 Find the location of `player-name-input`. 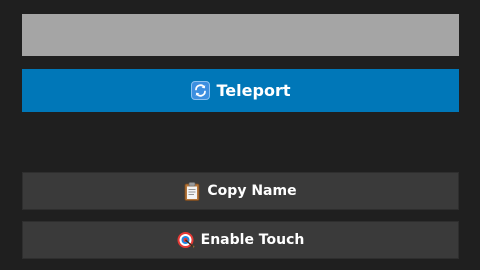

player-name-input is located at coordinates (240, 35).